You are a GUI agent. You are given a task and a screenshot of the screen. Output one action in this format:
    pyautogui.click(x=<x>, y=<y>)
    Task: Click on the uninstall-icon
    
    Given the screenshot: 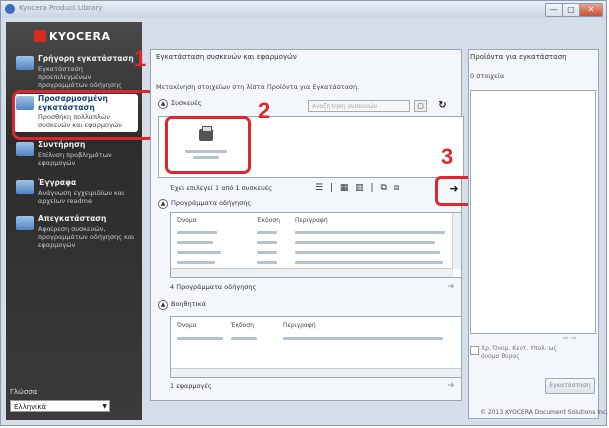 What is the action you would take?
    pyautogui.click(x=25, y=223)
    